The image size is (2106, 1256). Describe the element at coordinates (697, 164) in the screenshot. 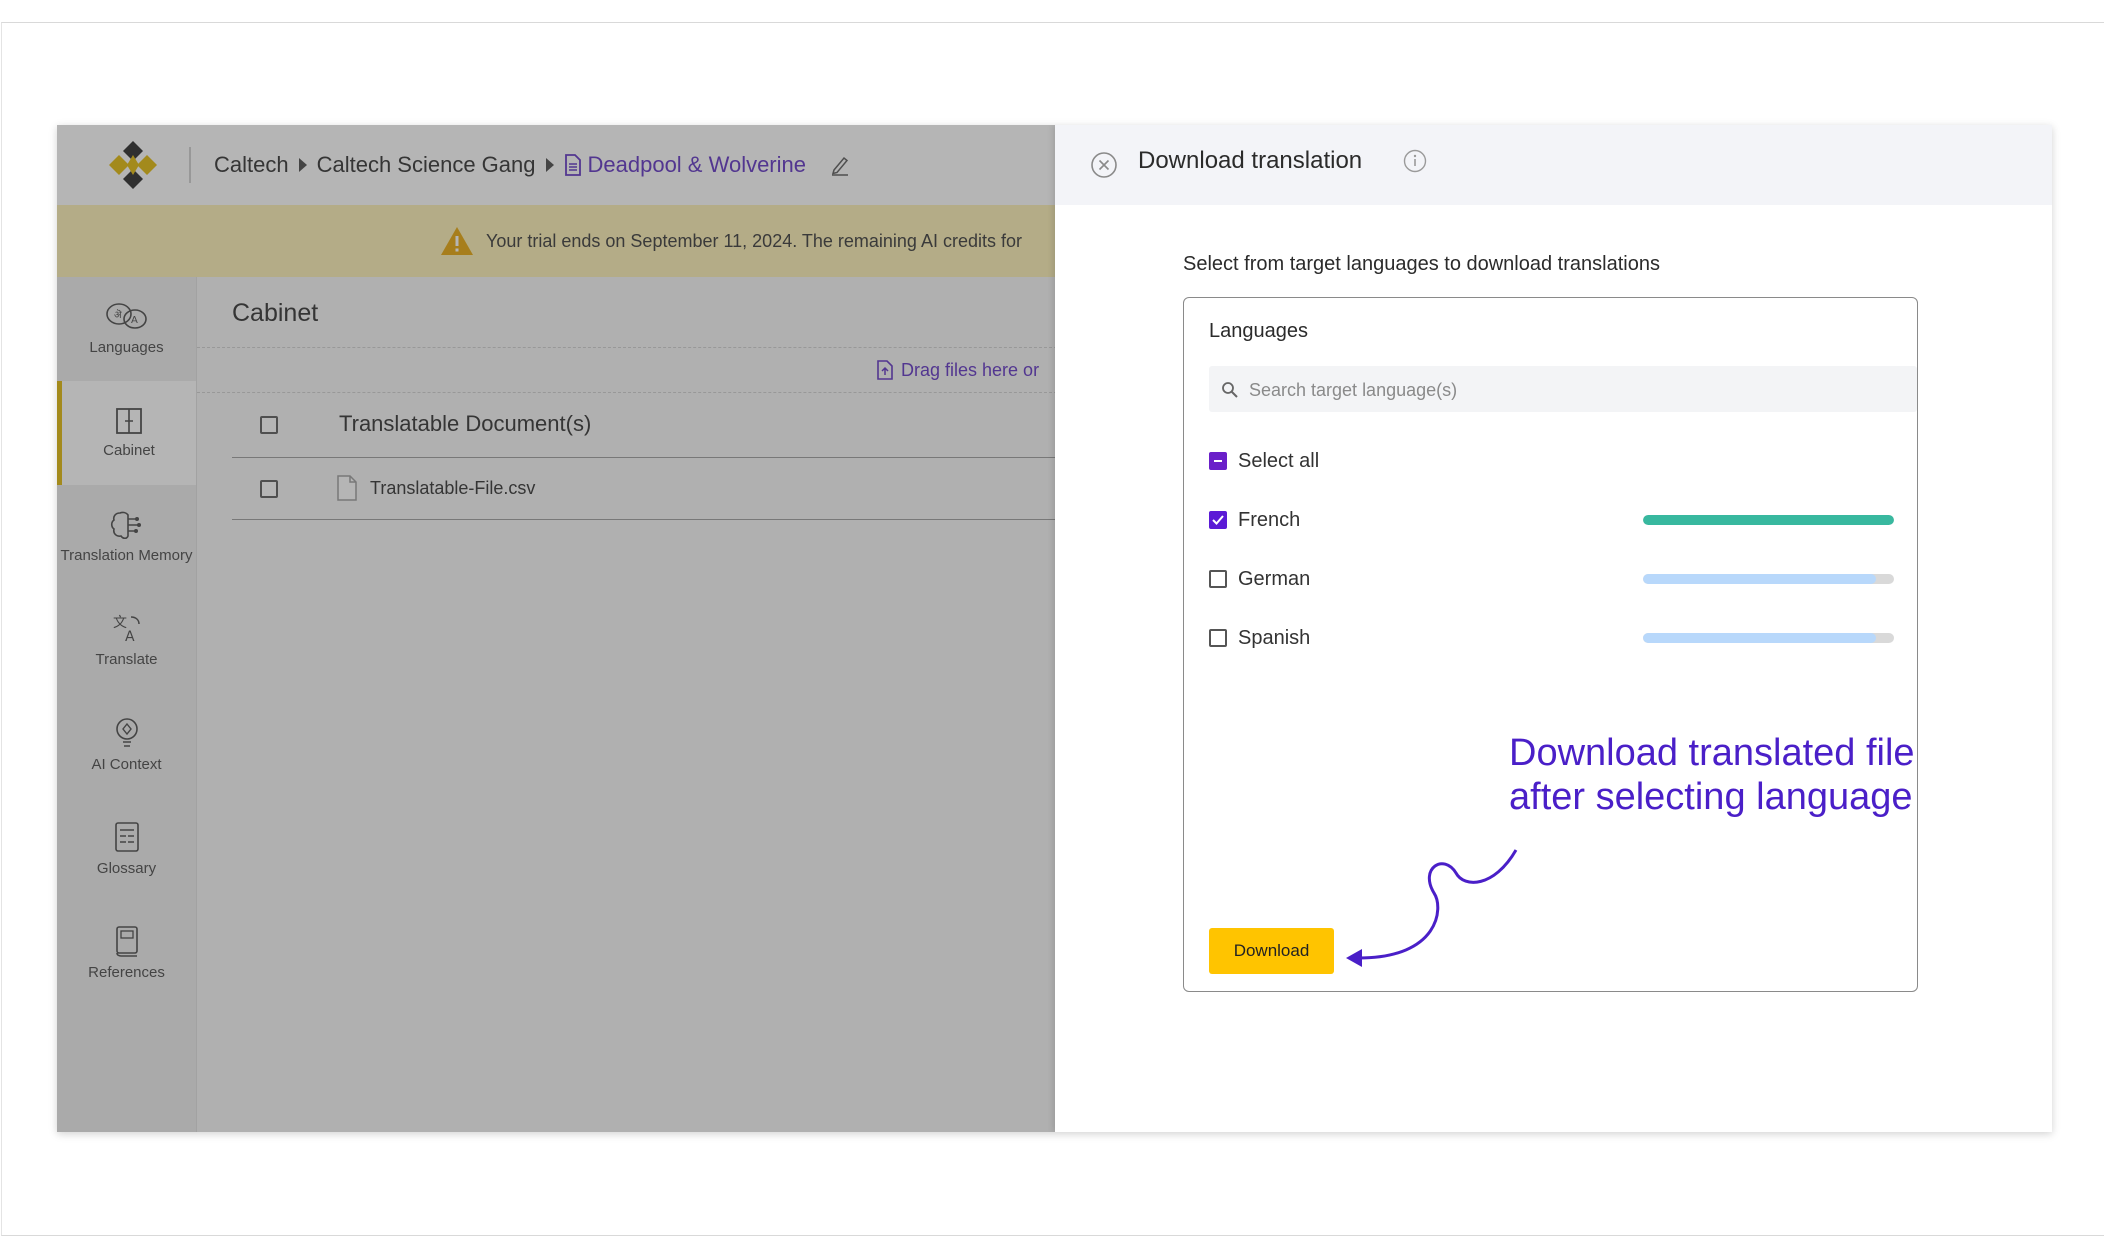

I see `breadcrumb-document-label: Deadpool & Wolverine` at that location.